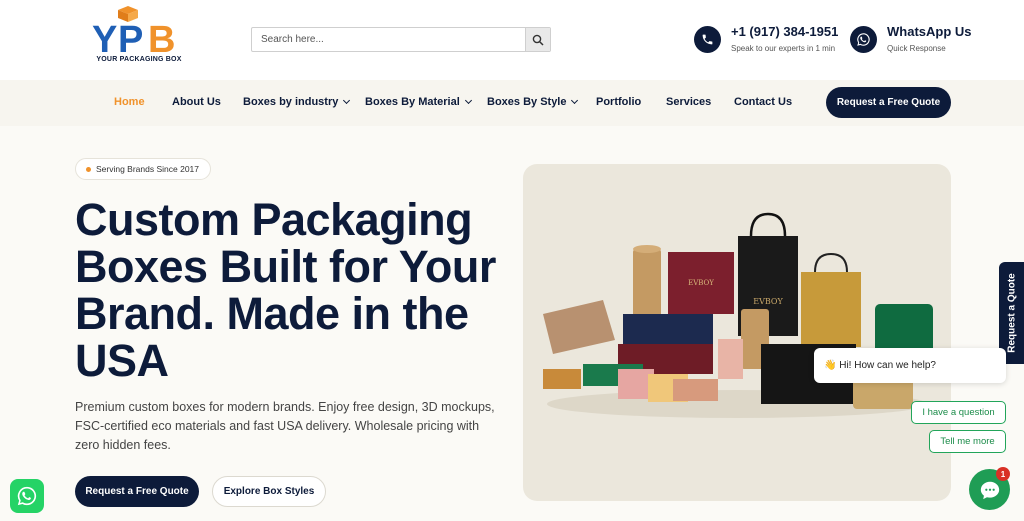  Describe the element at coordinates (967, 441) in the screenshot. I see `chat-option-tell-me-more: Tell me more` at that location.